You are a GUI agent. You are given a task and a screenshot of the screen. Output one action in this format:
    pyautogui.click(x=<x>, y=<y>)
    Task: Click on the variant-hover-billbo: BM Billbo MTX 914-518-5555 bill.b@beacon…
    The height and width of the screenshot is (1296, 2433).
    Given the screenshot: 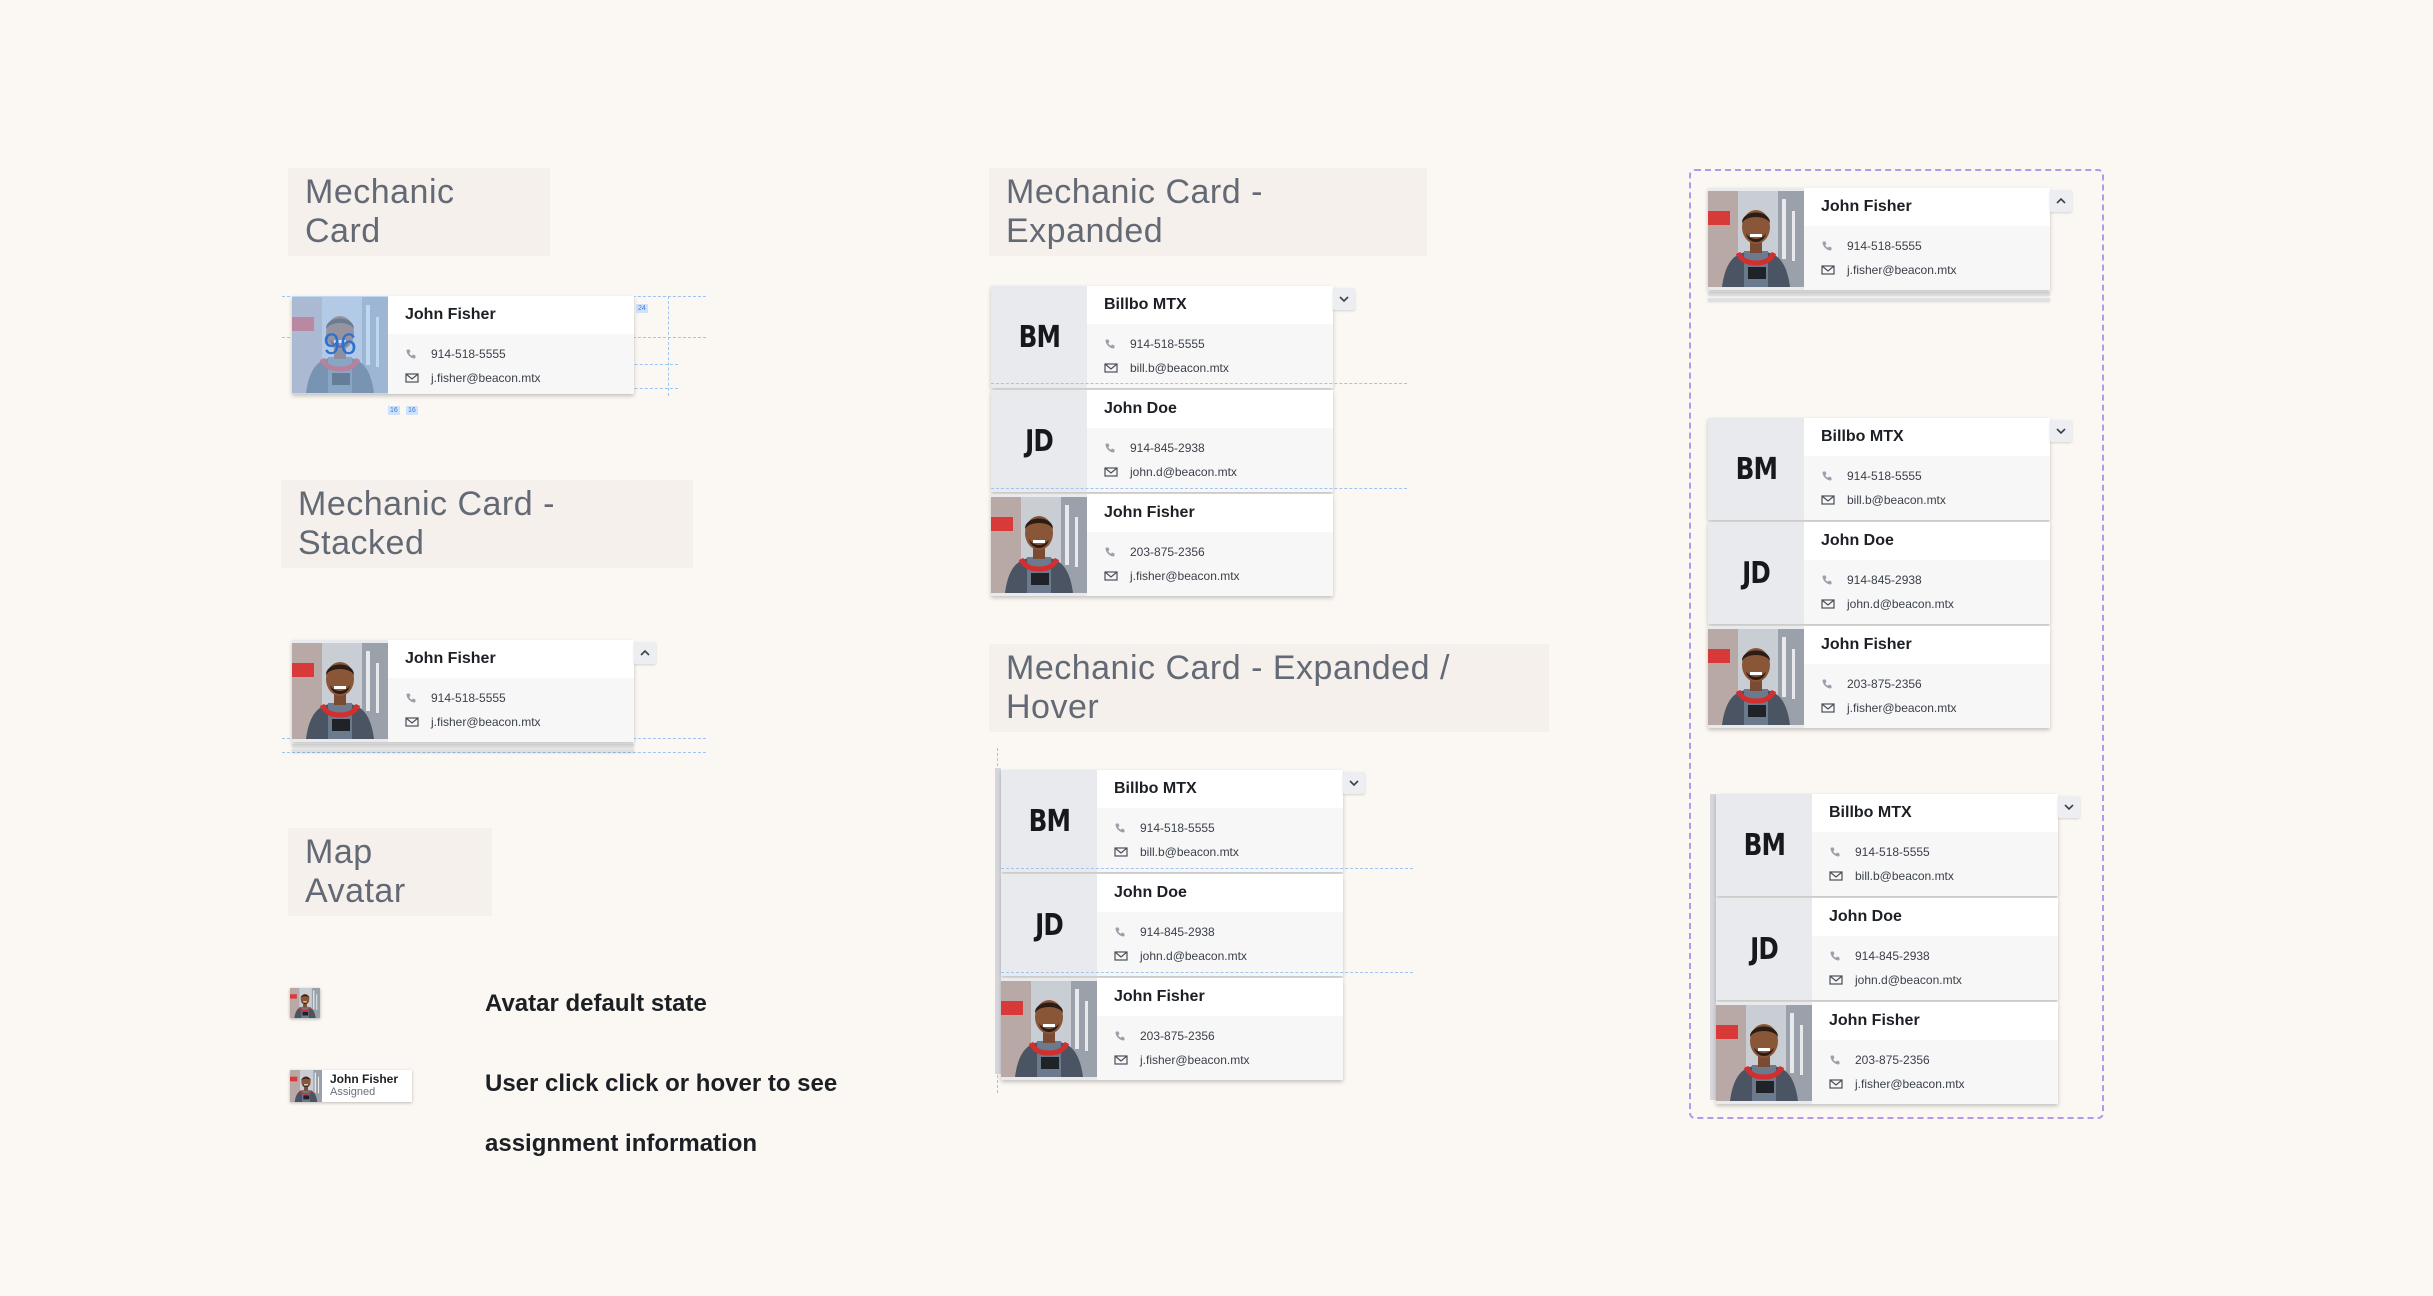 What is the action you would take?
    pyautogui.click(x=1887, y=845)
    